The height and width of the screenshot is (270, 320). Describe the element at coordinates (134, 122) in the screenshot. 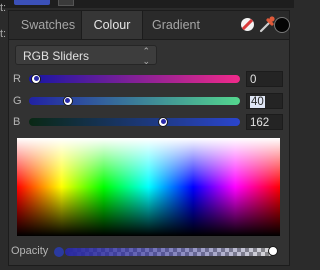

I see `slider-track-b` at that location.